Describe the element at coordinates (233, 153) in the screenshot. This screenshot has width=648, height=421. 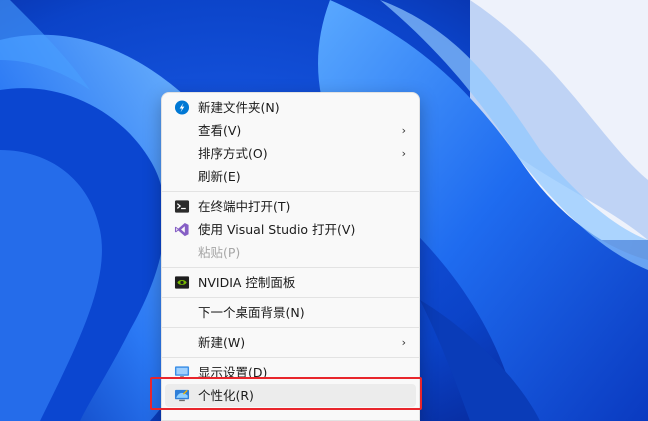
I see `menu-label: 排序方式(O)` at that location.